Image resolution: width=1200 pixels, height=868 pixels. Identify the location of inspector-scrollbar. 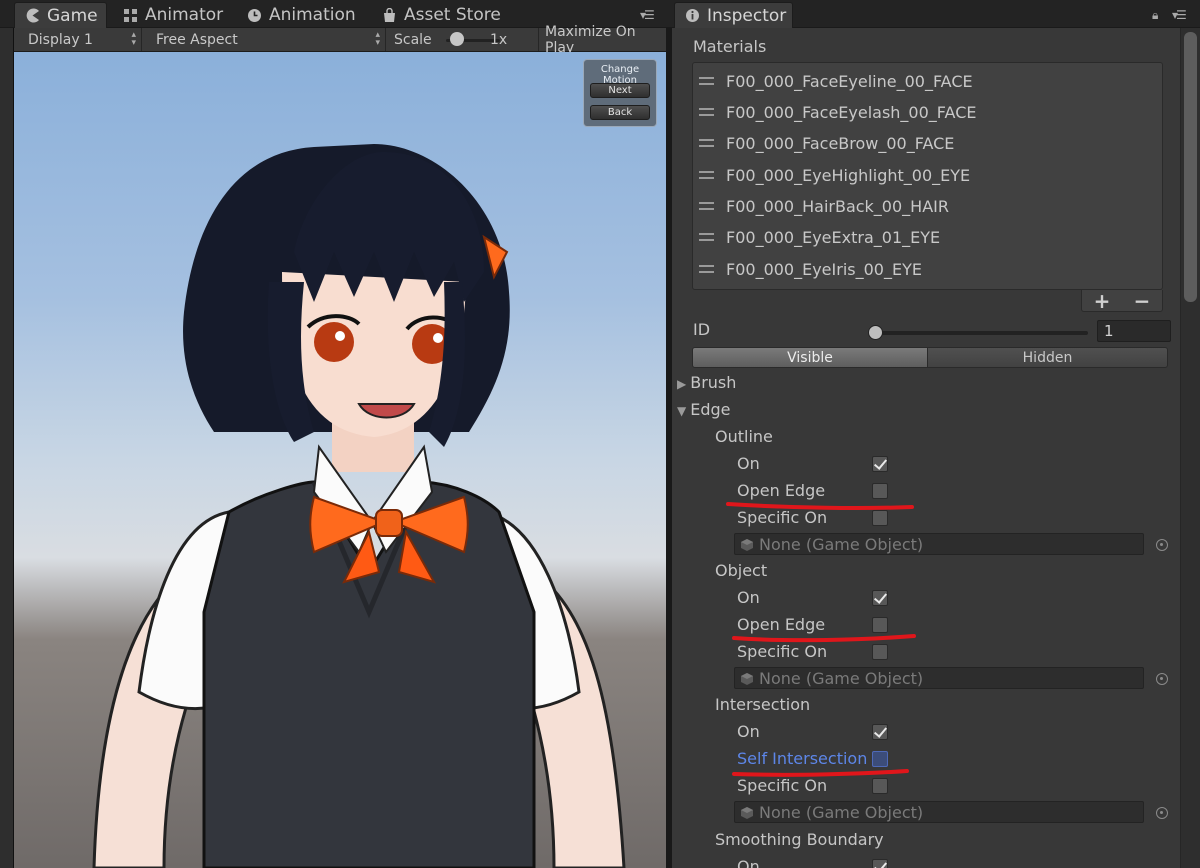
(1190, 448).